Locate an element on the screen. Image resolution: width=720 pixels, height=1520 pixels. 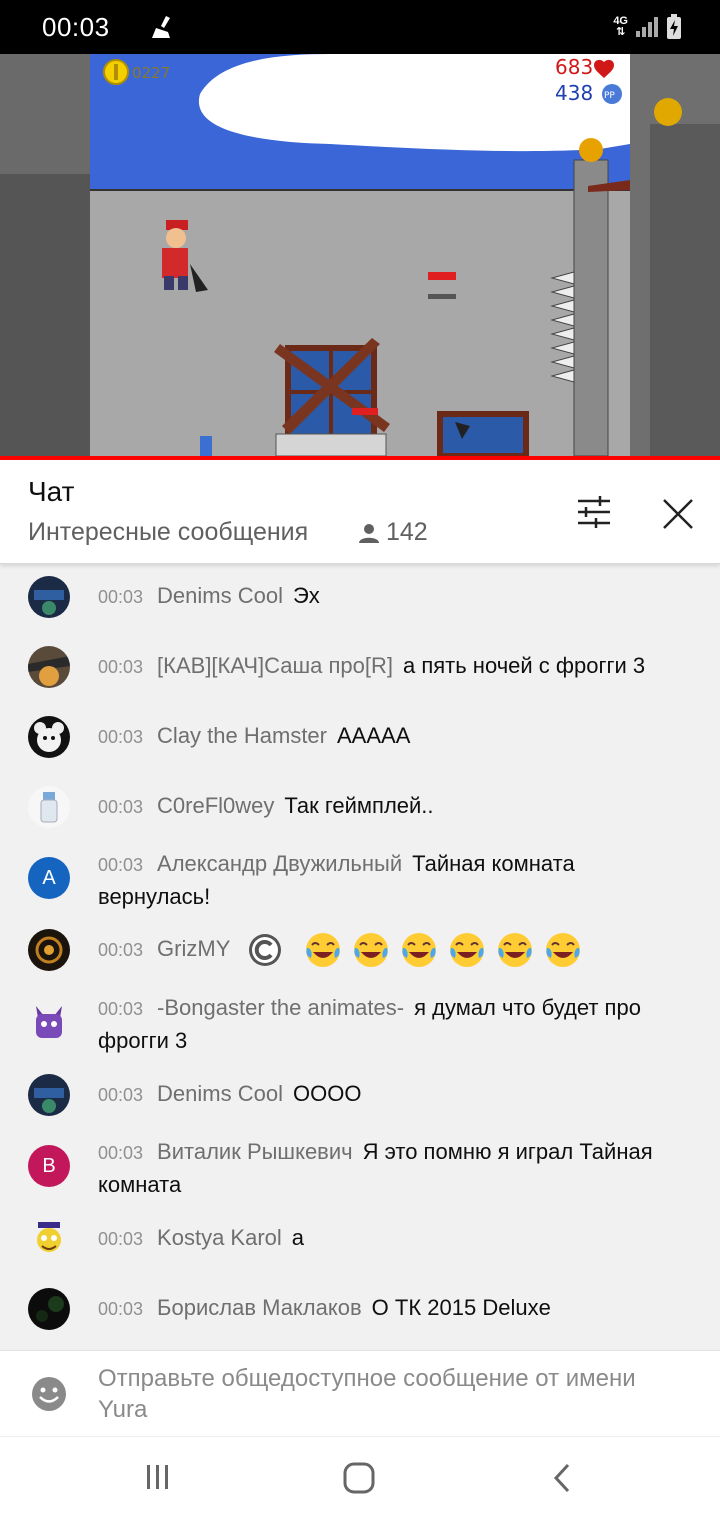
message-text: OOOO is located at coordinates (327, 1093).